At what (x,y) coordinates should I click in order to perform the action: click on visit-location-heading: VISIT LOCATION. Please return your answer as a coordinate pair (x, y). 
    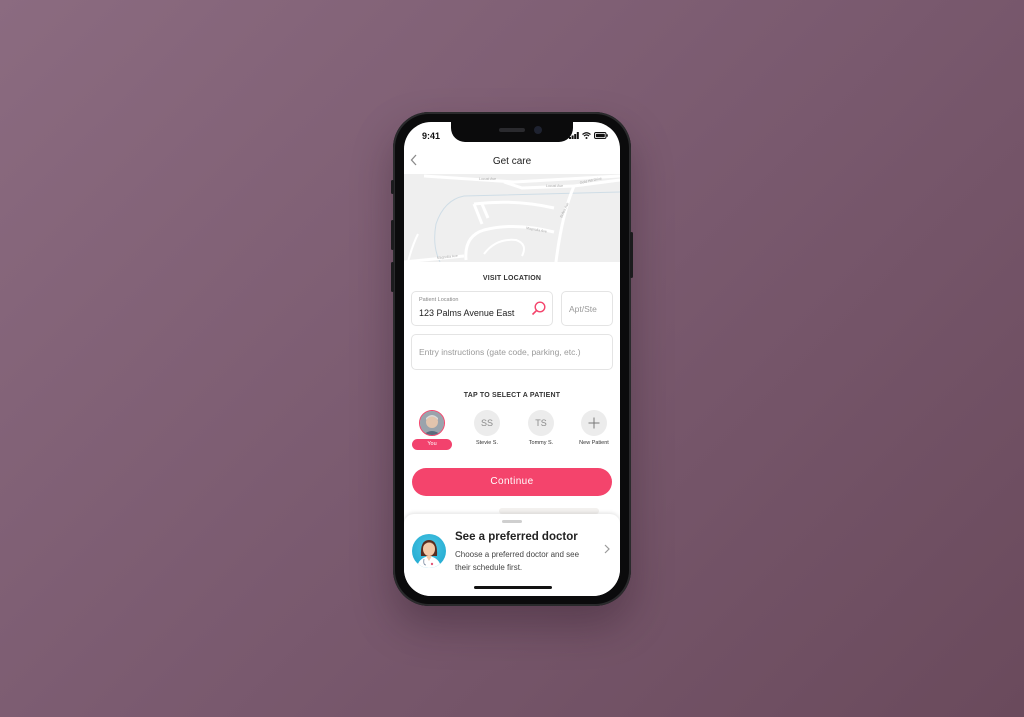
    Looking at the image, I should click on (512, 278).